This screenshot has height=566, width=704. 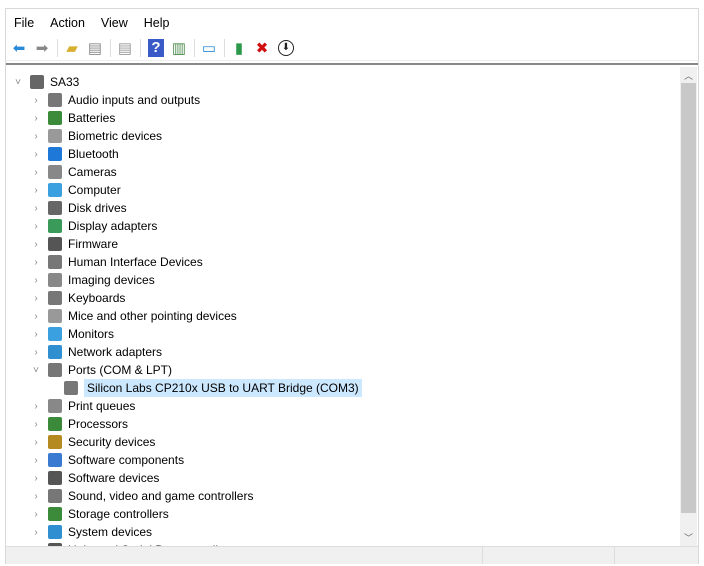 What do you see at coordinates (125, 48) in the screenshot?
I see `properties-icon: ▤` at bounding box center [125, 48].